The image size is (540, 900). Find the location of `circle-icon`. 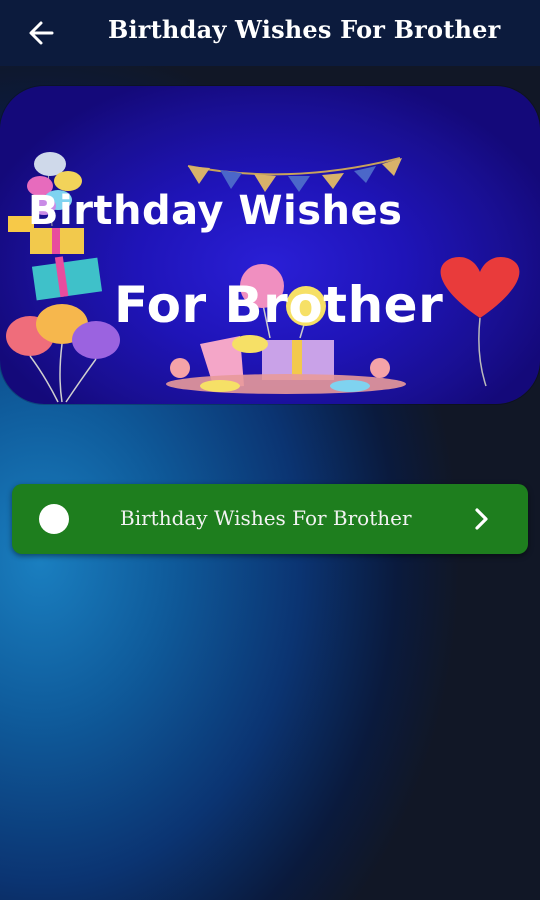

circle-icon is located at coordinates (54, 519).